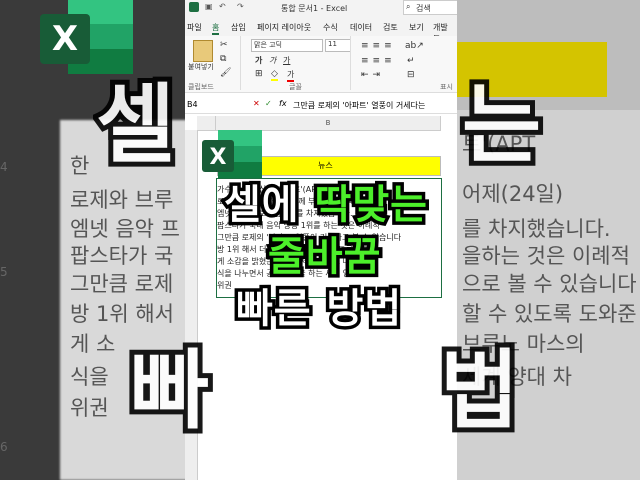 Image resolution: width=640 pixels, height=480 pixels. What do you see at coordinates (370, 205) in the screenshot?
I see `overlay-line-1-green: 딱맞는` at bounding box center [370, 205].